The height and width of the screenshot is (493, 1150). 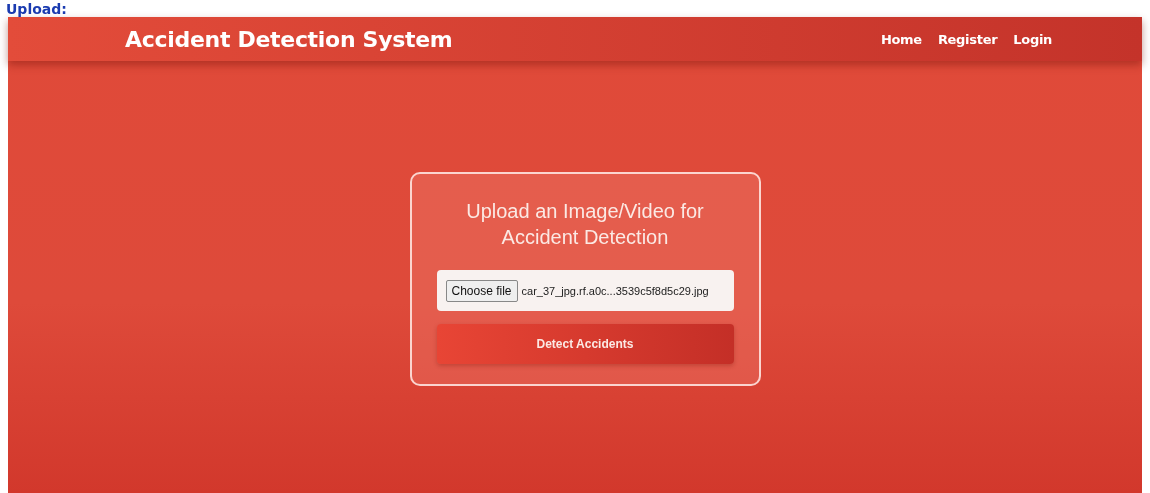 I want to click on file-input: Choose file car_37_jpg.rf.a0c...3539c5f8d5c29.jpg, so click(x=585, y=290).